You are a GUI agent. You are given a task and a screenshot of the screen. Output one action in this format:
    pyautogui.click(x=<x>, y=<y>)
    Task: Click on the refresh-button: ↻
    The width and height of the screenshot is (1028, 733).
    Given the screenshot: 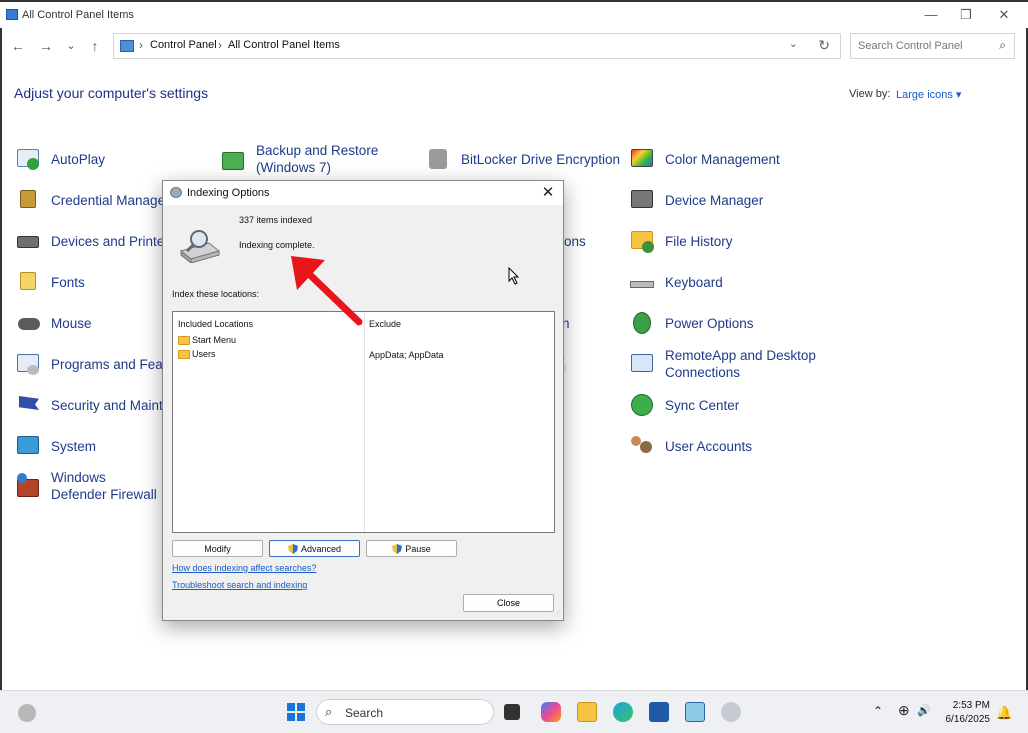 What is the action you would take?
    pyautogui.click(x=824, y=45)
    